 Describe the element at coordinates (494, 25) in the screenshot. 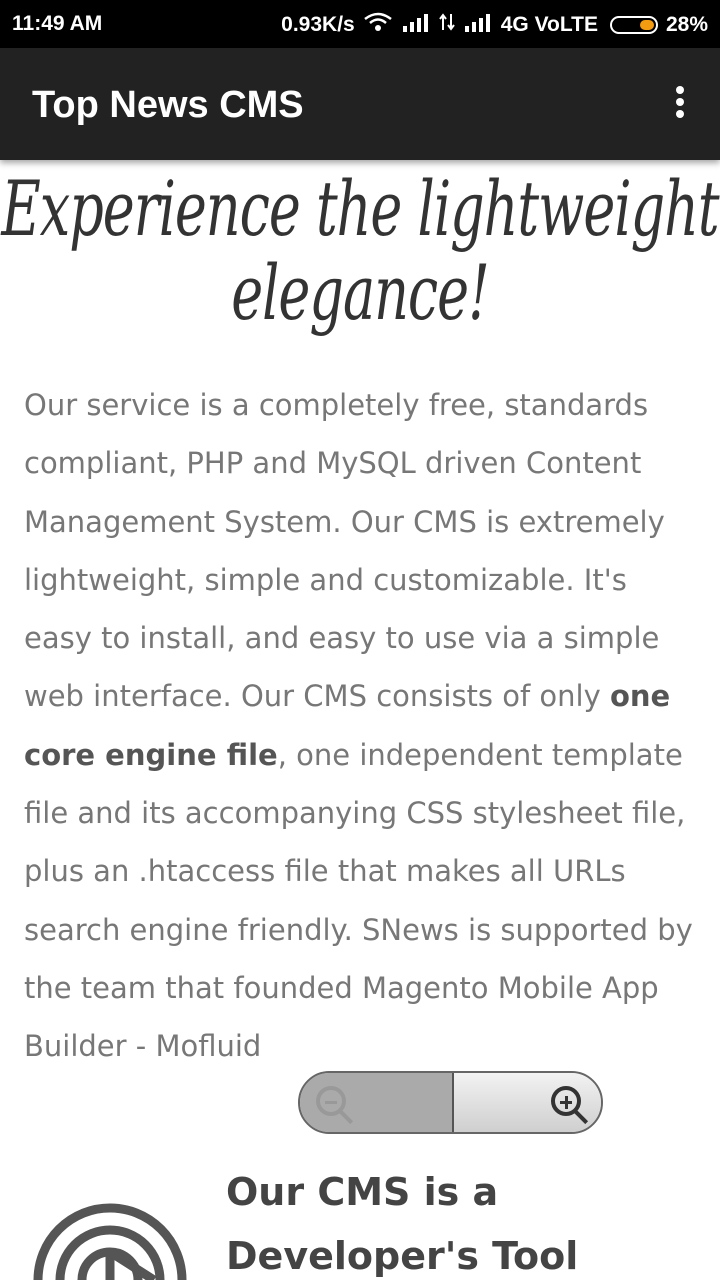

I see `status-right: 0.93K/s 4G VoLTE 28%` at that location.